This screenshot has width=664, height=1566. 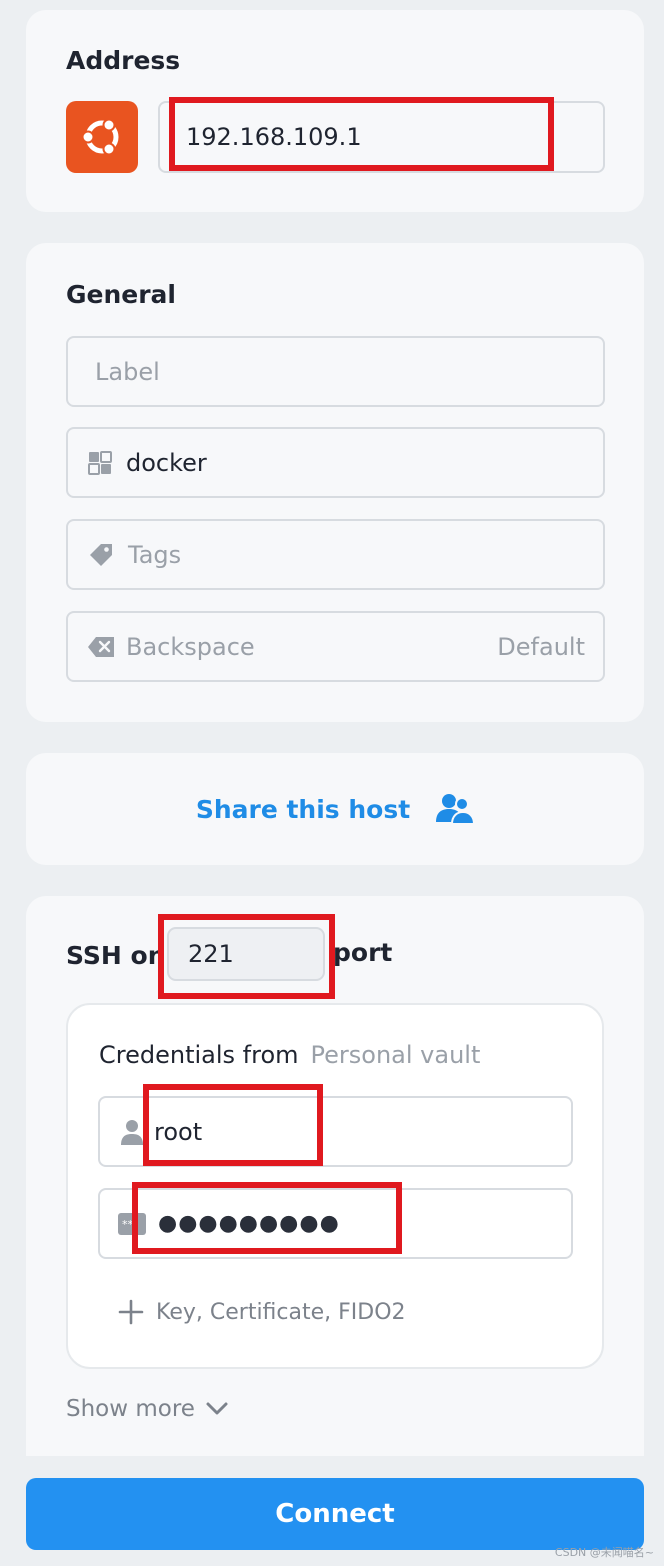 I want to click on username-value: root, so click(x=178, y=1131).